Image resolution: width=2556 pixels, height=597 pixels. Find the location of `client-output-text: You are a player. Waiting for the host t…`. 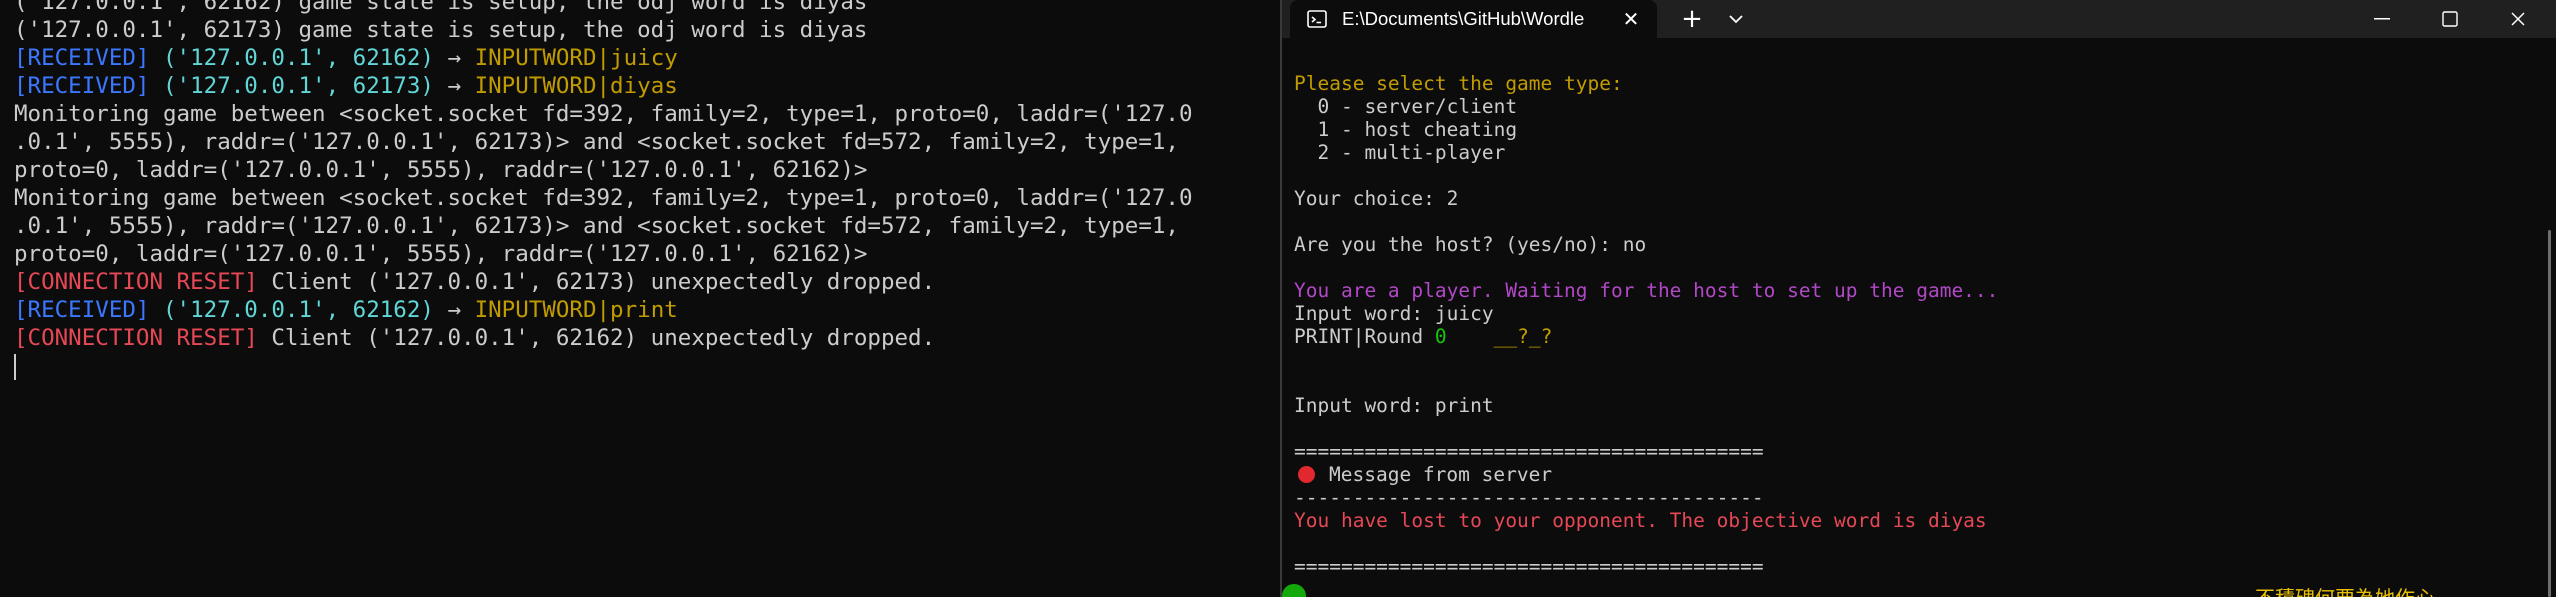

client-output-text: You are a player. Waiting for the host t… is located at coordinates (1646, 290).